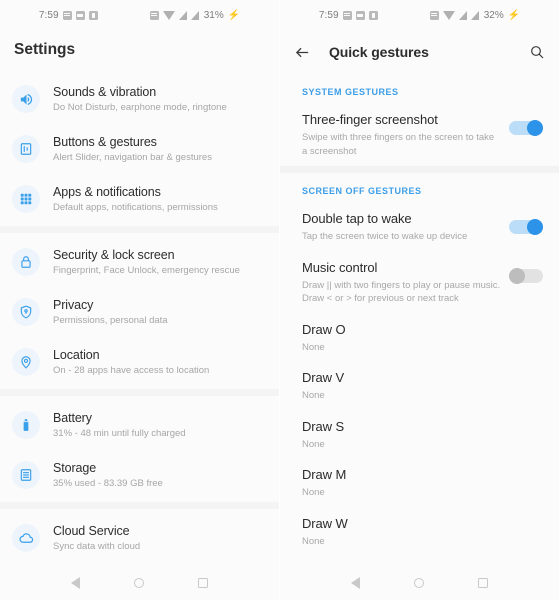 The height and width of the screenshot is (600, 559). Describe the element at coordinates (328, 15) in the screenshot. I see `status-time: 7:59` at that location.